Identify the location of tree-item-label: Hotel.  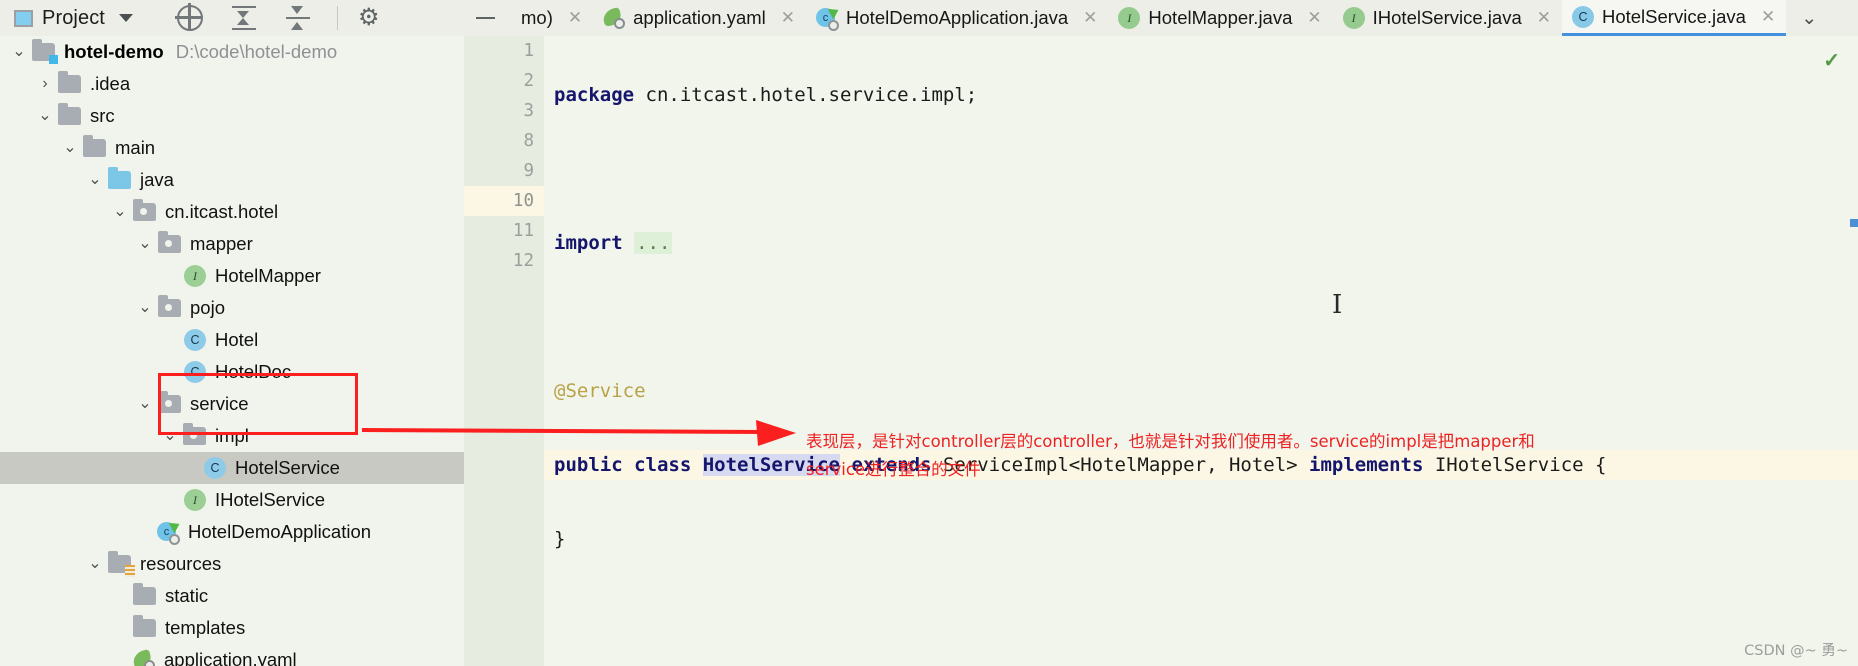
(237, 339).